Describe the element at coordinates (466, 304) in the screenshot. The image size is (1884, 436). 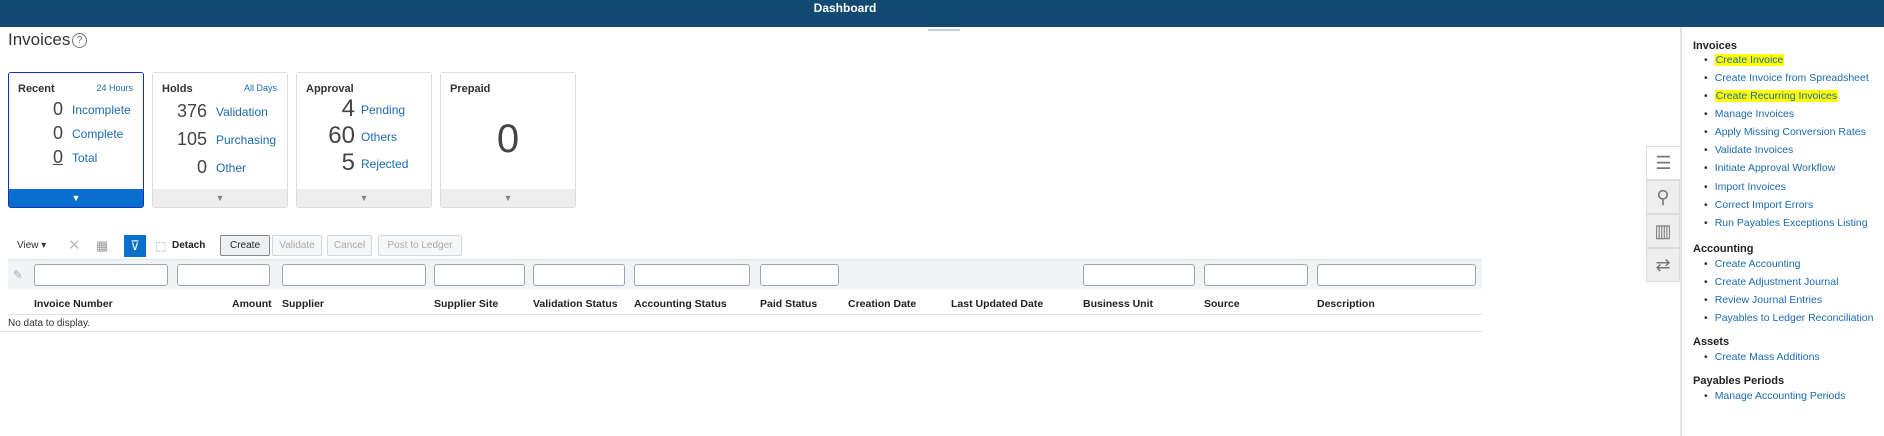
I see `column-header: Supplier Site` at that location.